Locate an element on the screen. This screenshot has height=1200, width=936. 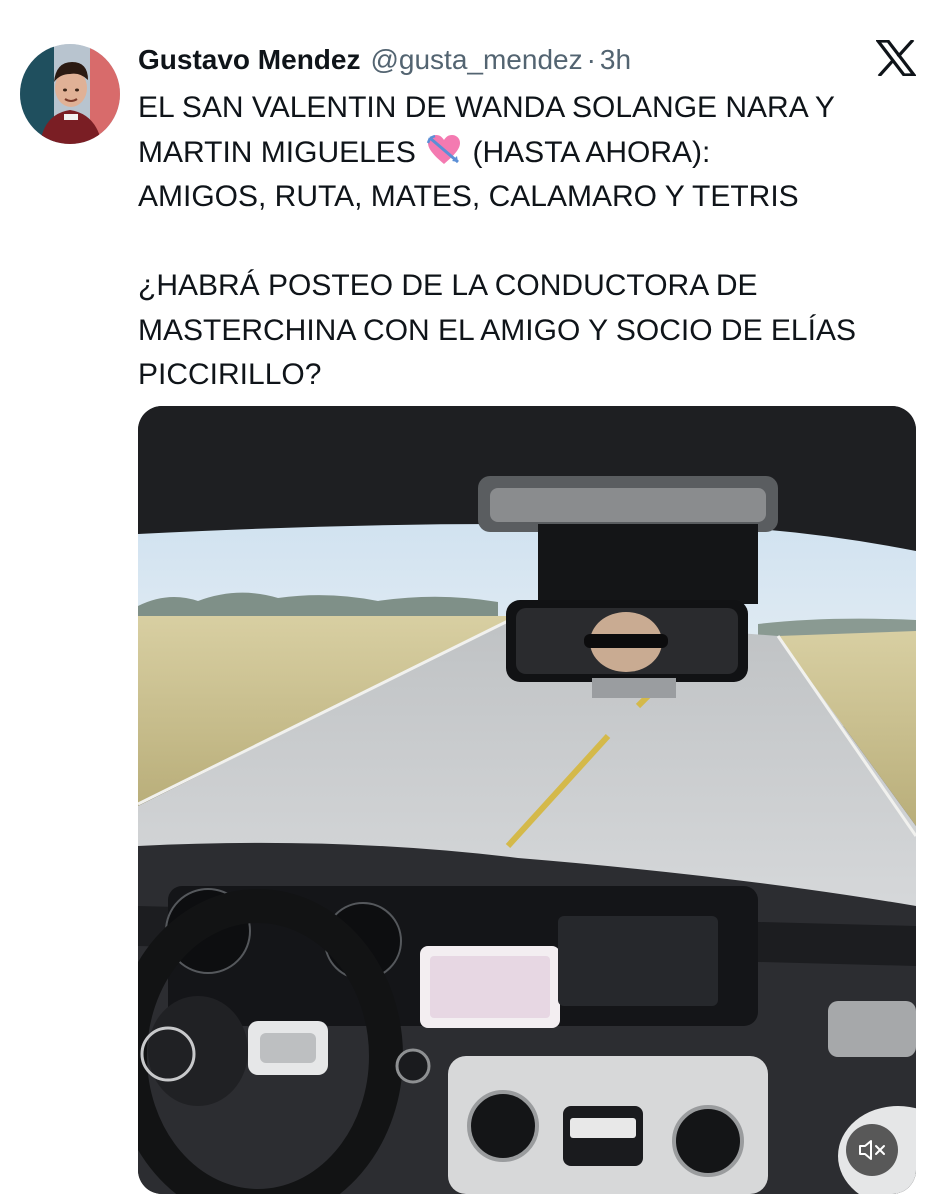
tweet-header: Gustavo Mendez @gusta_mendez · 3h is located at coordinates (384, 60).